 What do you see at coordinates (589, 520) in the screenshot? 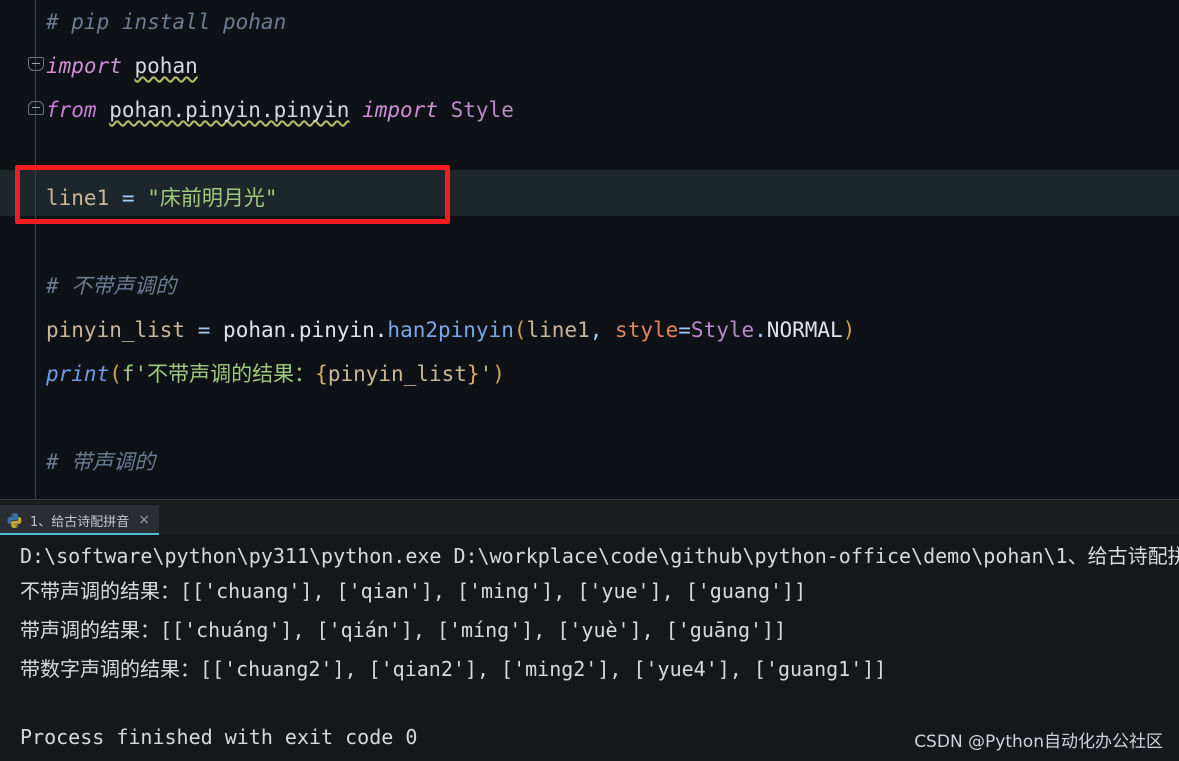
I see `run-tab-strip: 1、给古诗配拼音 ×` at bounding box center [589, 520].